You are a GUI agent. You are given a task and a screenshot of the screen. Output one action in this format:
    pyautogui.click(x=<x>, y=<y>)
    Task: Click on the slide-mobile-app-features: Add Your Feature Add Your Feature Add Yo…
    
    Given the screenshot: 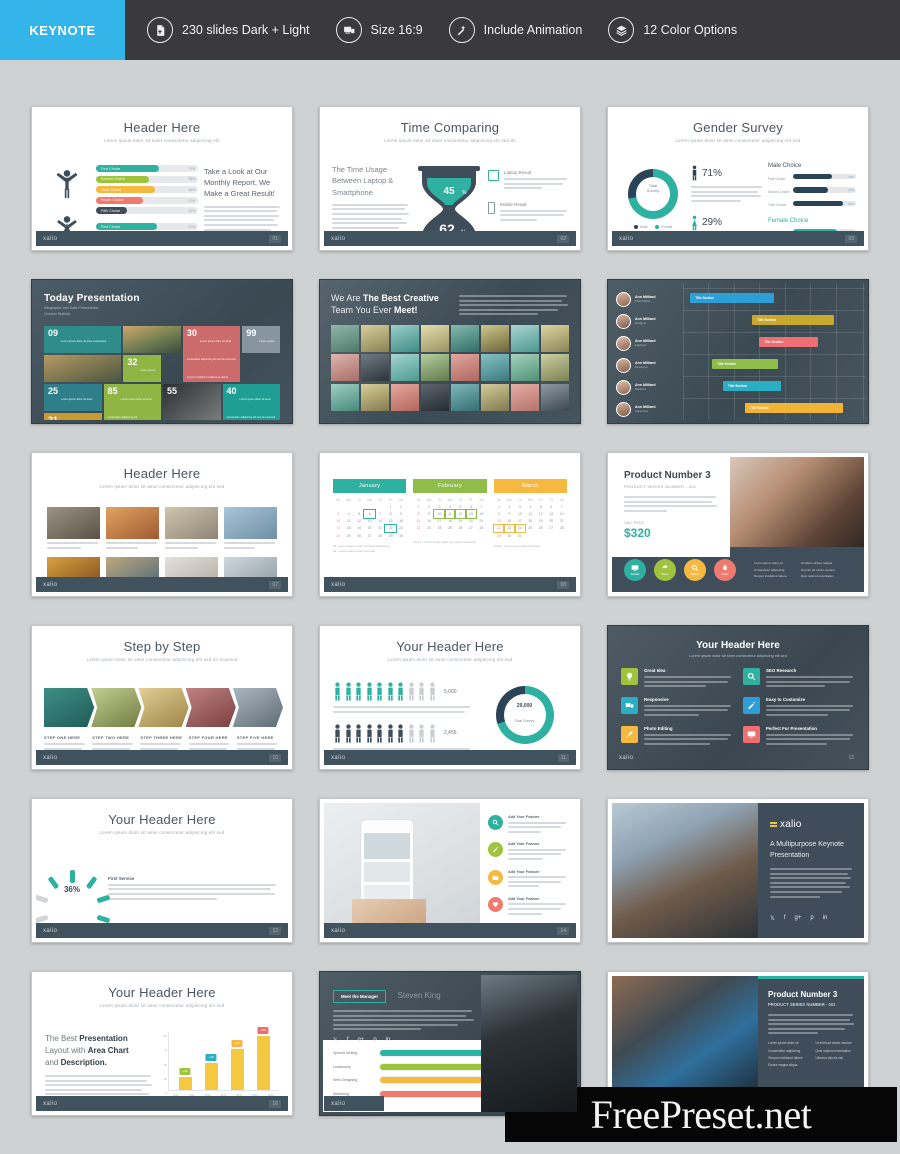 What is the action you would take?
    pyautogui.click(x=450, y=870)
    